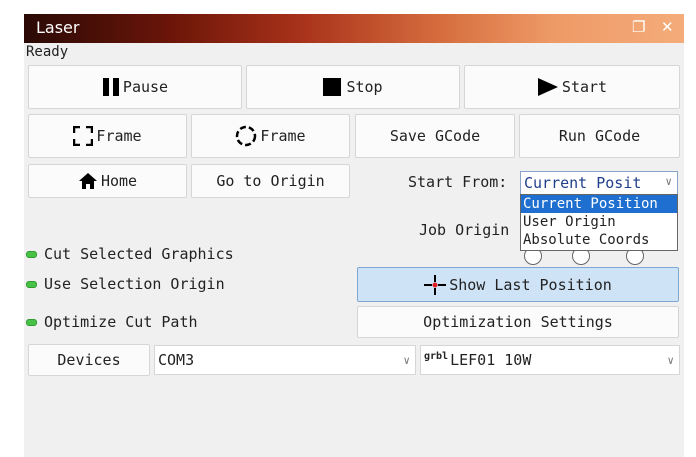 This screenshot has height=457, width=696. What do you see at coordinates (491, 360) in the screenshot?
I see `device-value: LEF01 10W` at bounding box center [491, 360].